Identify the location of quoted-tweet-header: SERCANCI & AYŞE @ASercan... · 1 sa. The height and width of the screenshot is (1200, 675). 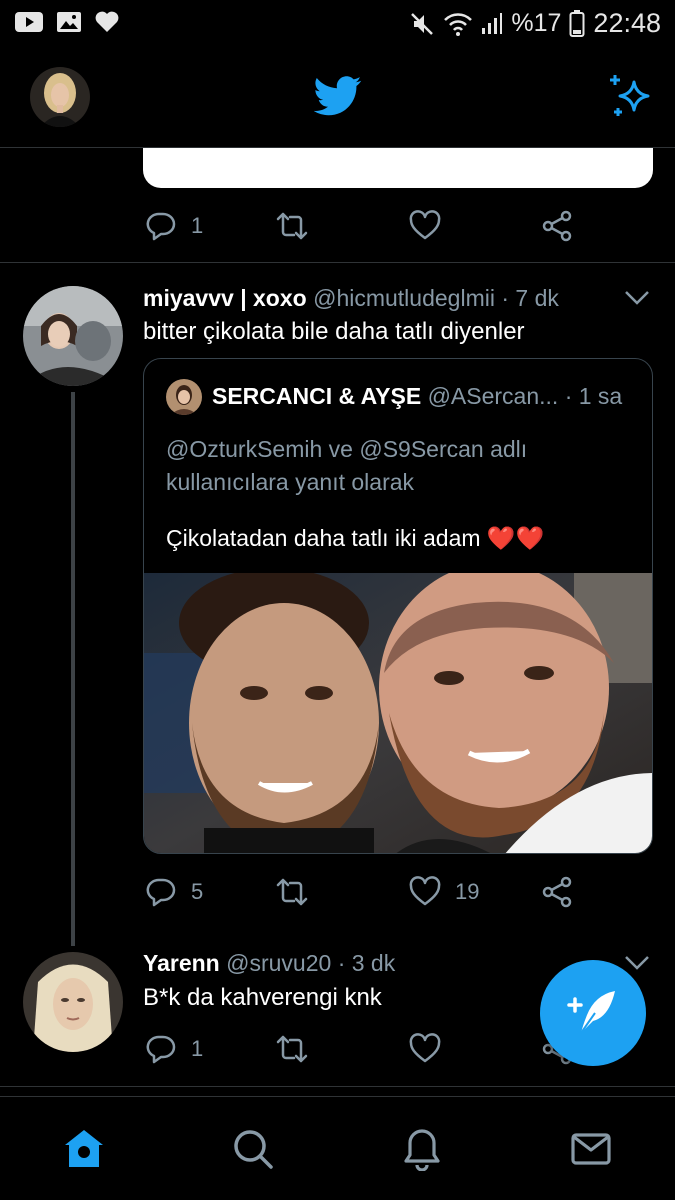
(417, 396).